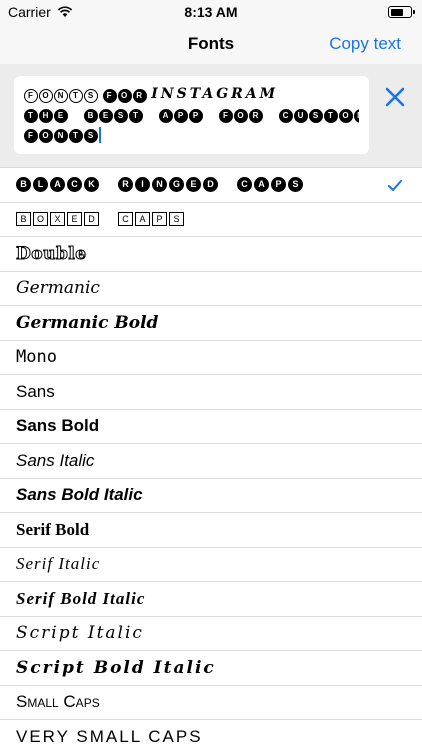 Image resolution: width=422 pixels, height=750 pixels. I want to click on font-label-black-ringed-caps: BLACKRINGEDCAPS, so click(159, 185).